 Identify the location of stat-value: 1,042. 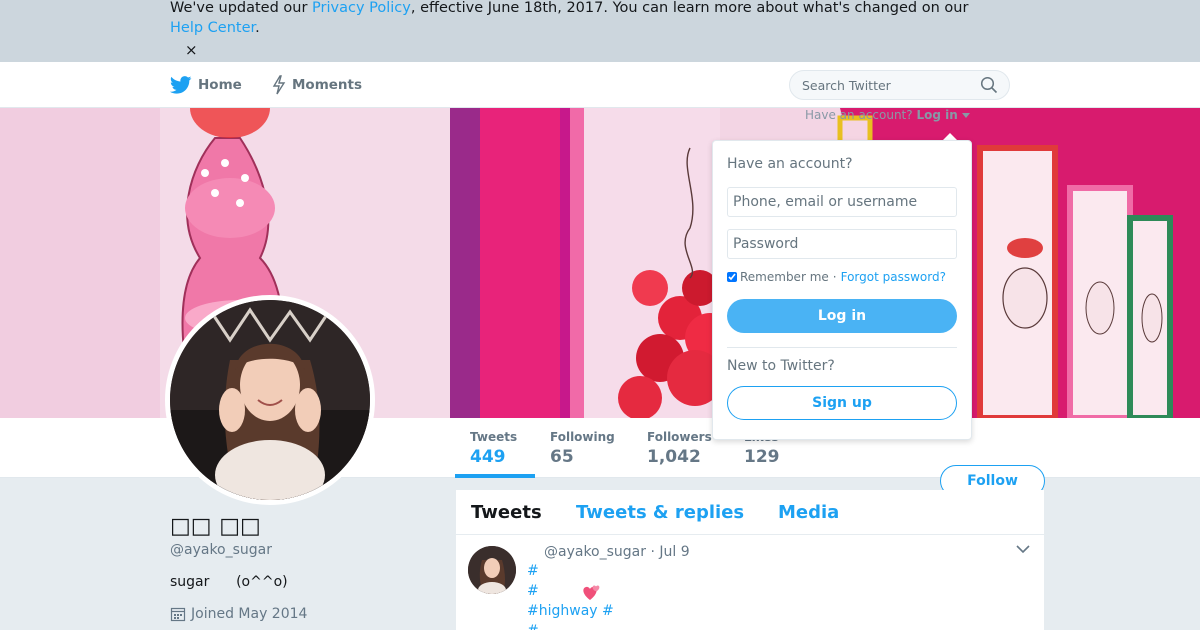
(674, 457).